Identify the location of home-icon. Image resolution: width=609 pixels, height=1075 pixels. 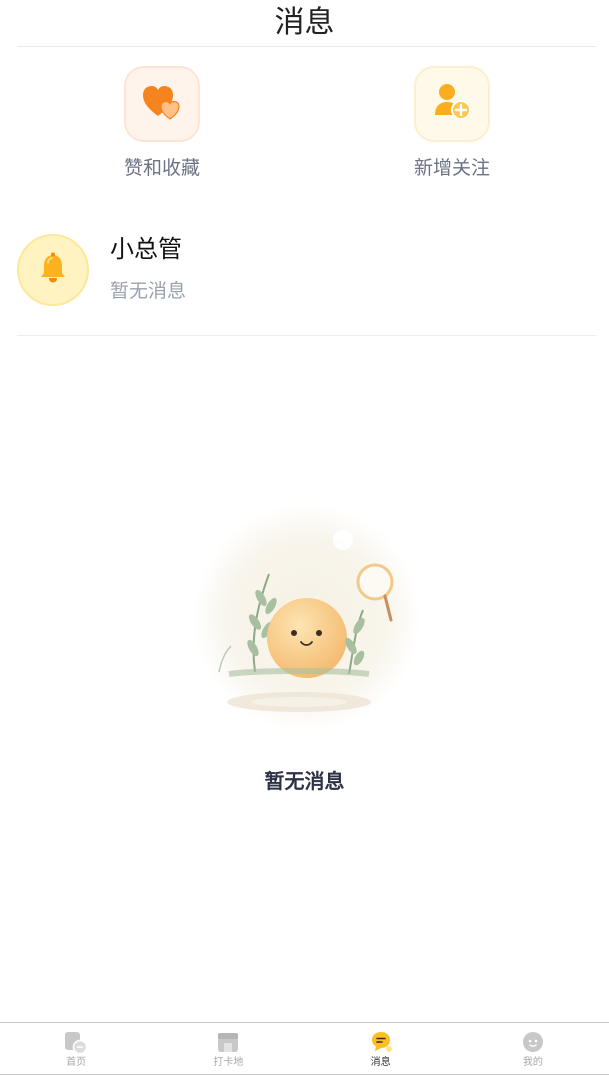
(76, 1042).